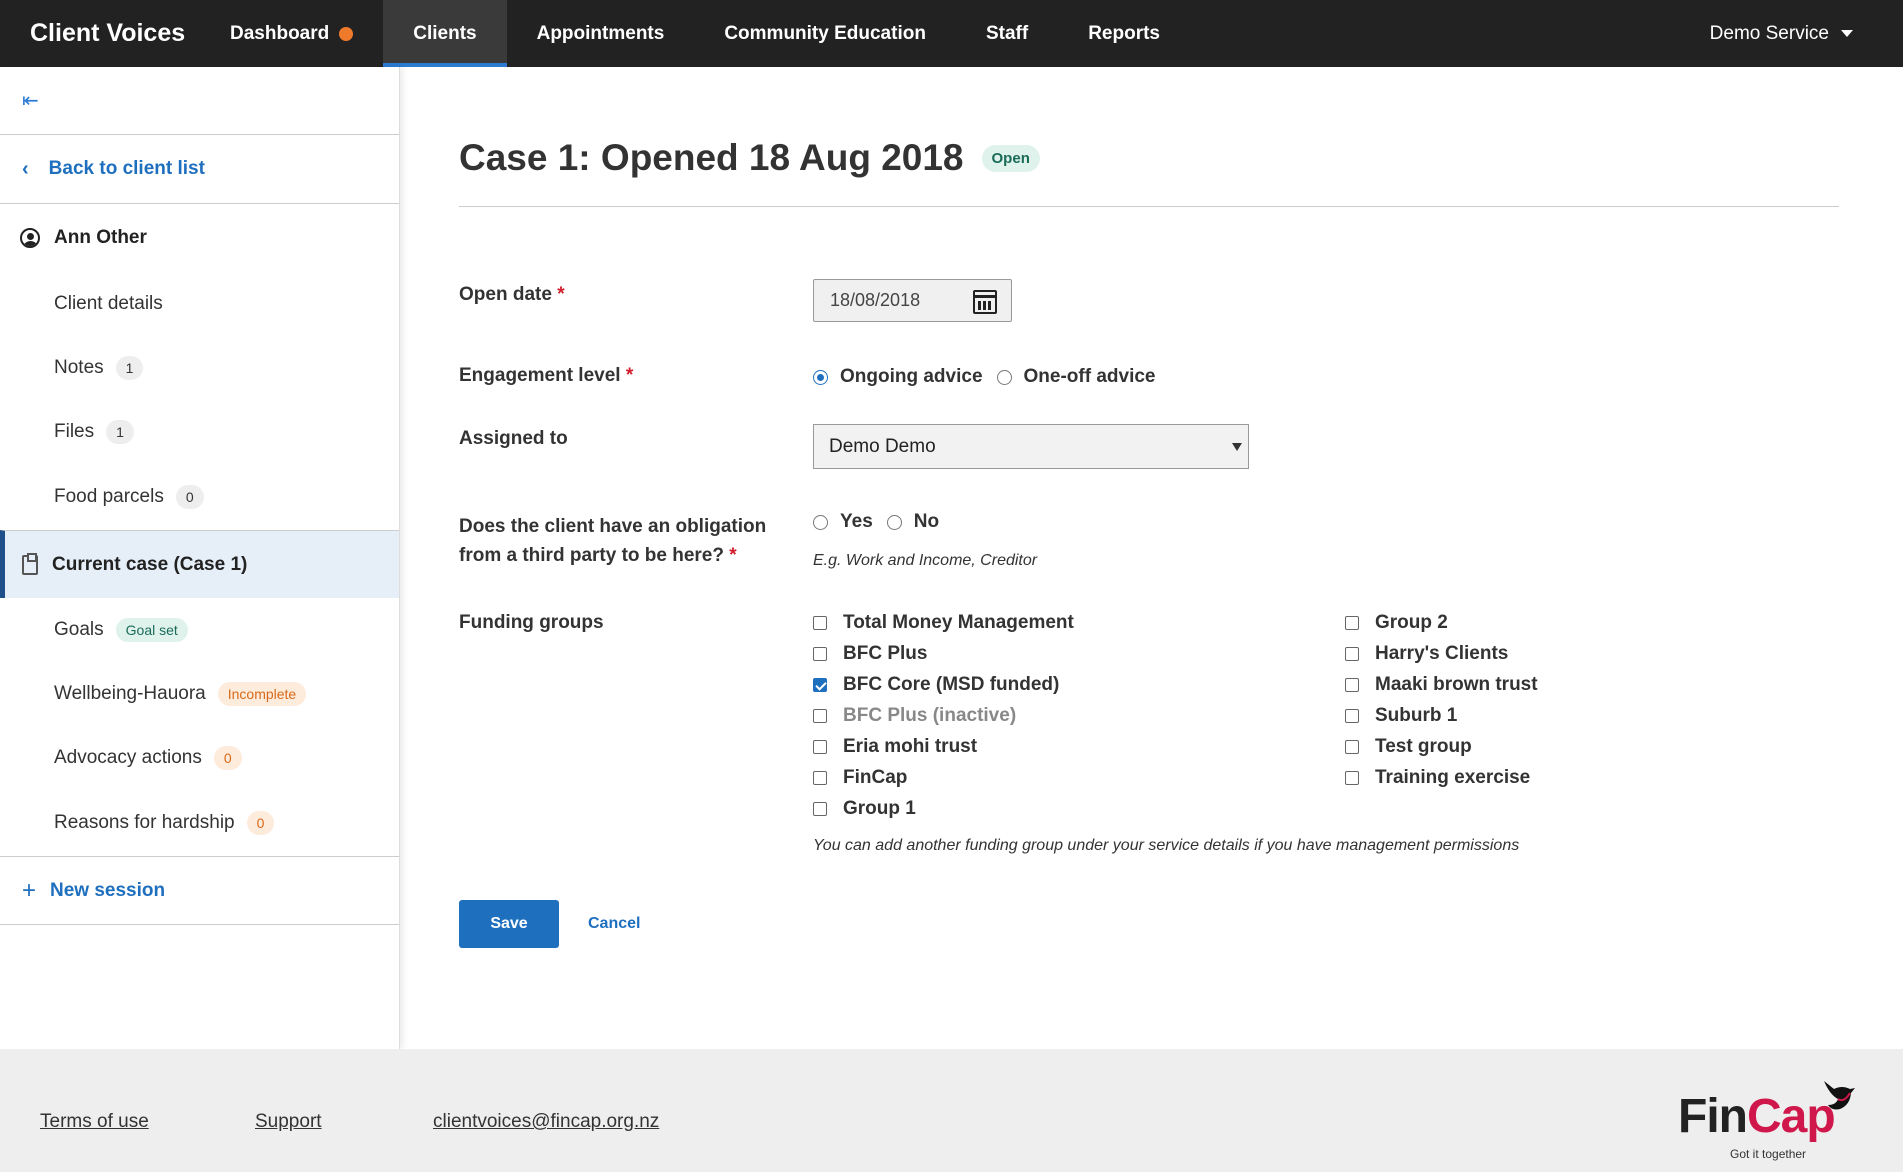  What do you see at coordinates (1426, 654) in the screenshot?
I see `checkbox-harrys-clients: Harry's Clients` at bounding box center [1426, 654].